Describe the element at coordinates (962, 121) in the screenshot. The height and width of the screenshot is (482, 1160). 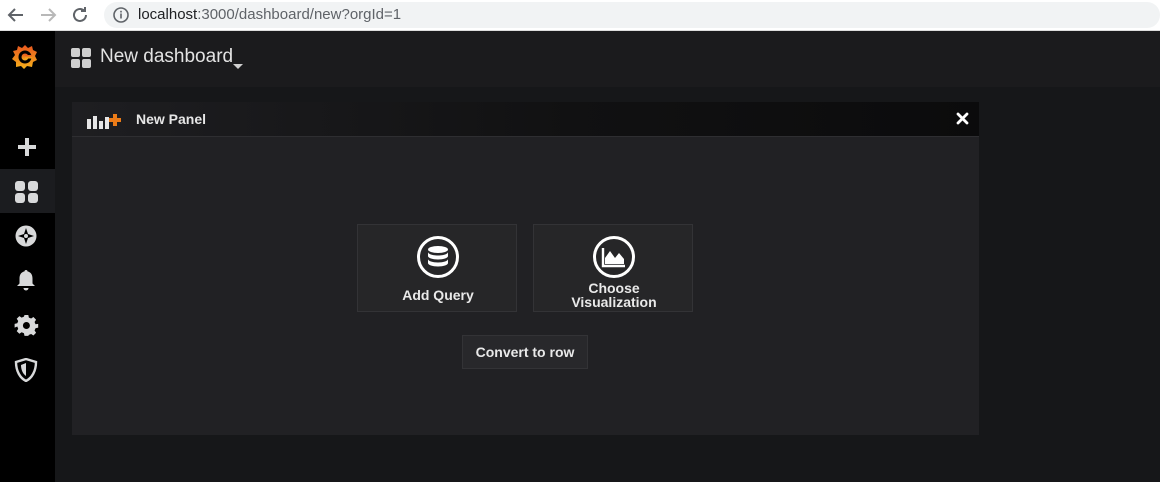
I see `close-icon` at that location.